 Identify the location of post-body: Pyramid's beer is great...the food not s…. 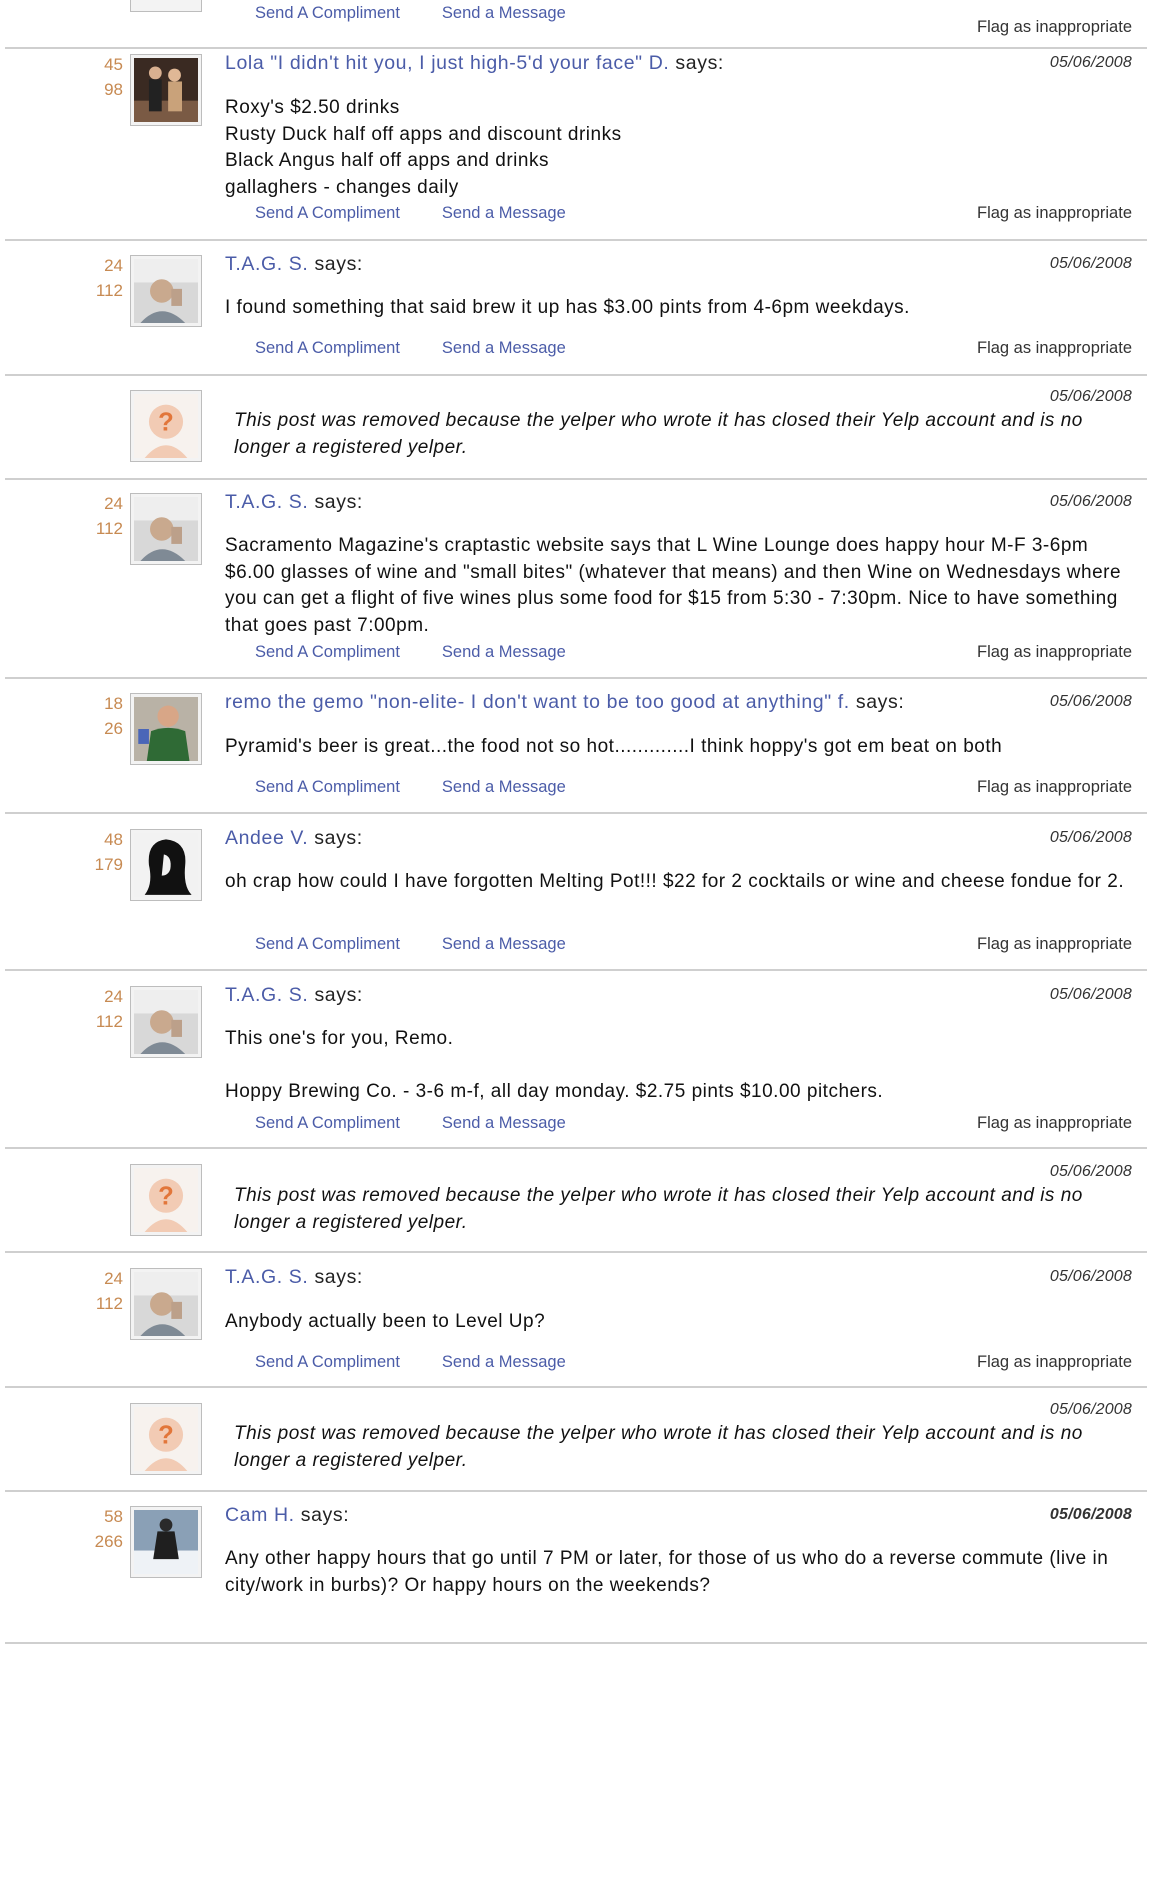
(680, 747).